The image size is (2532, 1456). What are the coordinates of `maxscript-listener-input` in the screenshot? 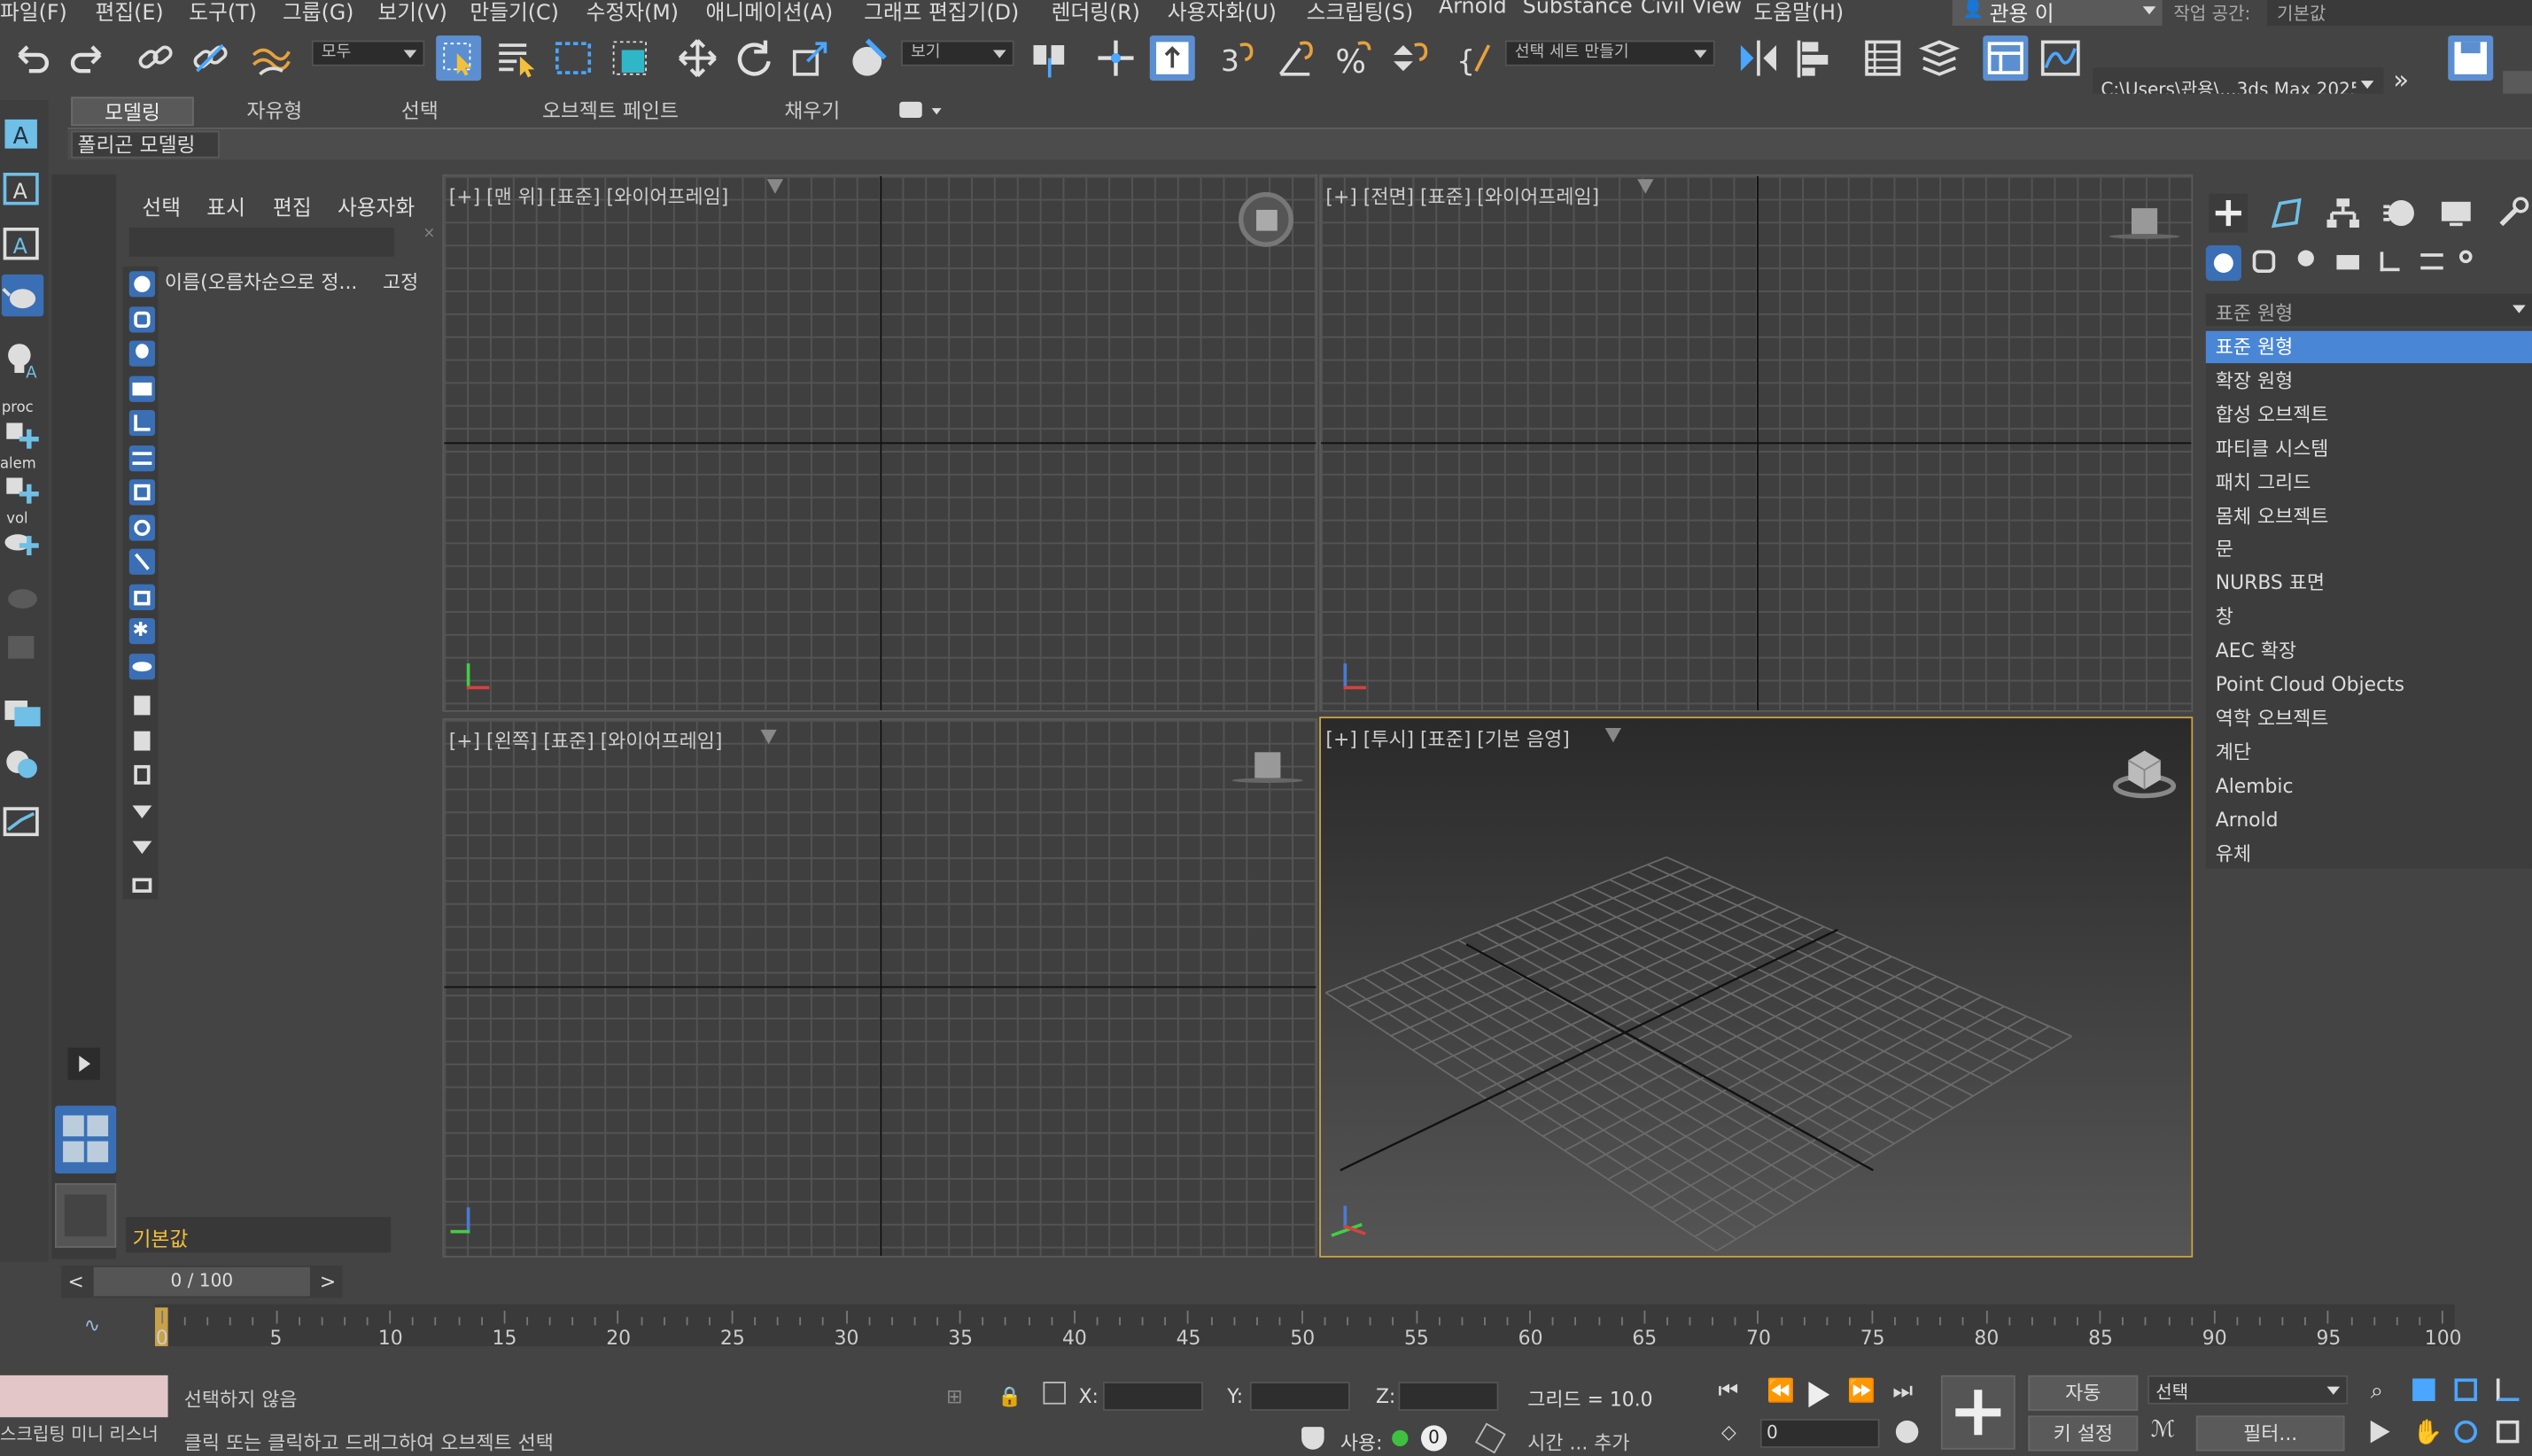 It's located at (84, 1396).